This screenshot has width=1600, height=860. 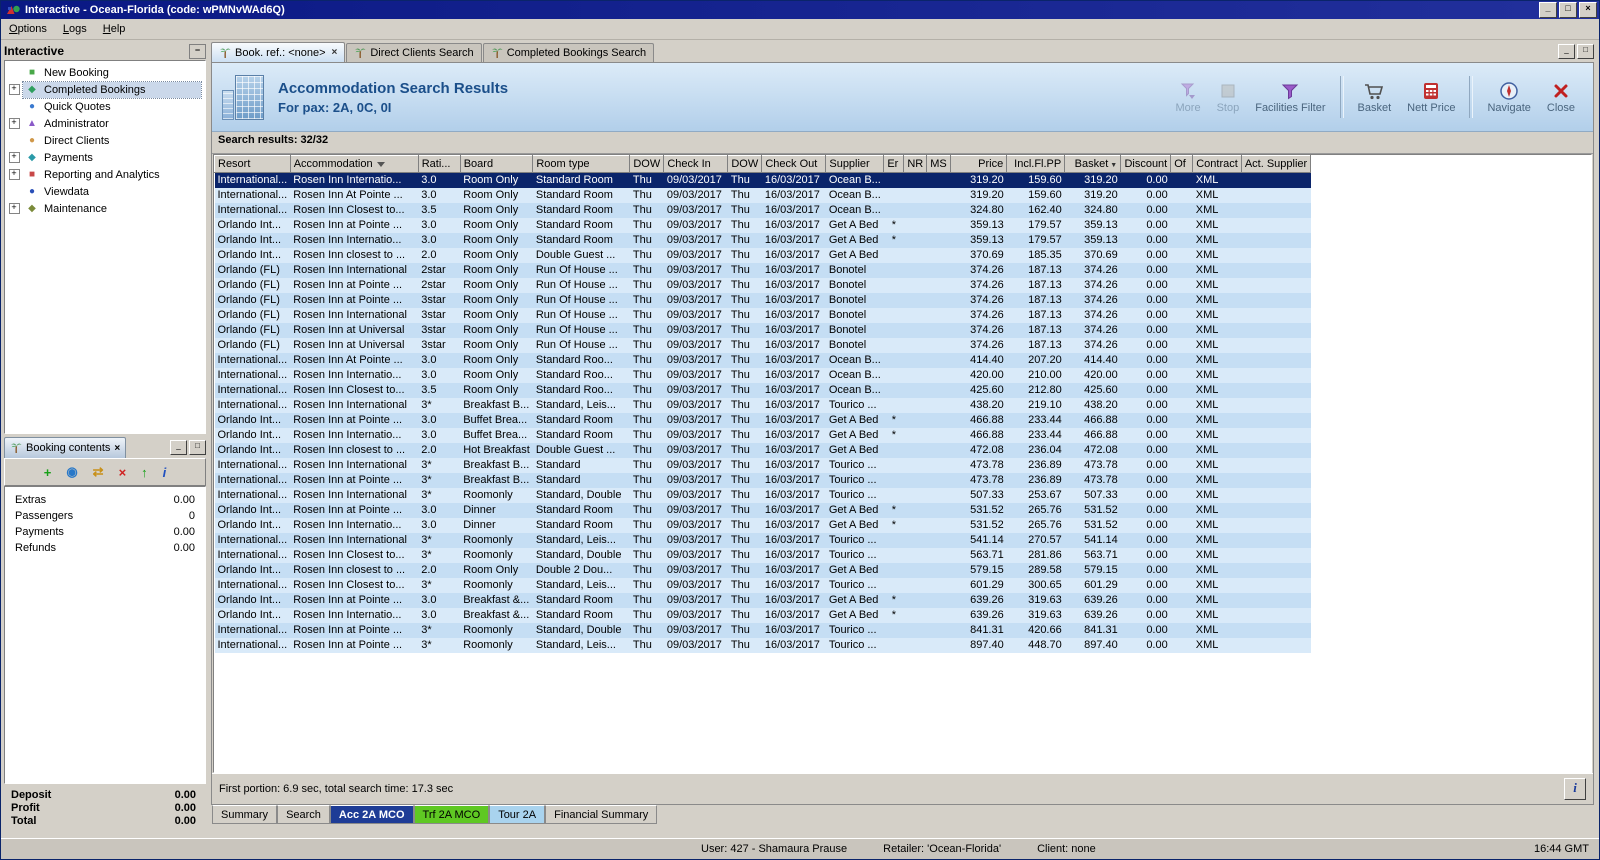 What do you see at coordinates (496, 164) in the screenshot?
I see `column-header-board: Board` at bounding box center [496, 164].